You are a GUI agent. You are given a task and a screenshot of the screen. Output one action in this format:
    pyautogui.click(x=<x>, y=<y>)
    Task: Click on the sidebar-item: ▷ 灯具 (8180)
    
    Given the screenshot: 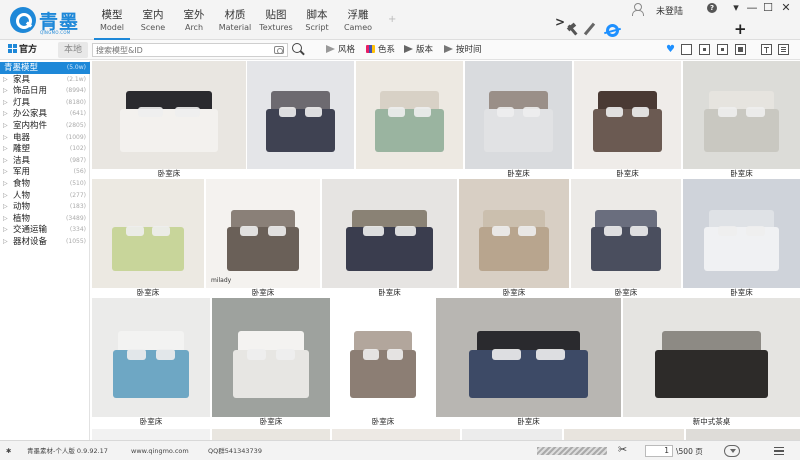 What is the action you would take?
    pyautogui.click(x=45, y=103)
    